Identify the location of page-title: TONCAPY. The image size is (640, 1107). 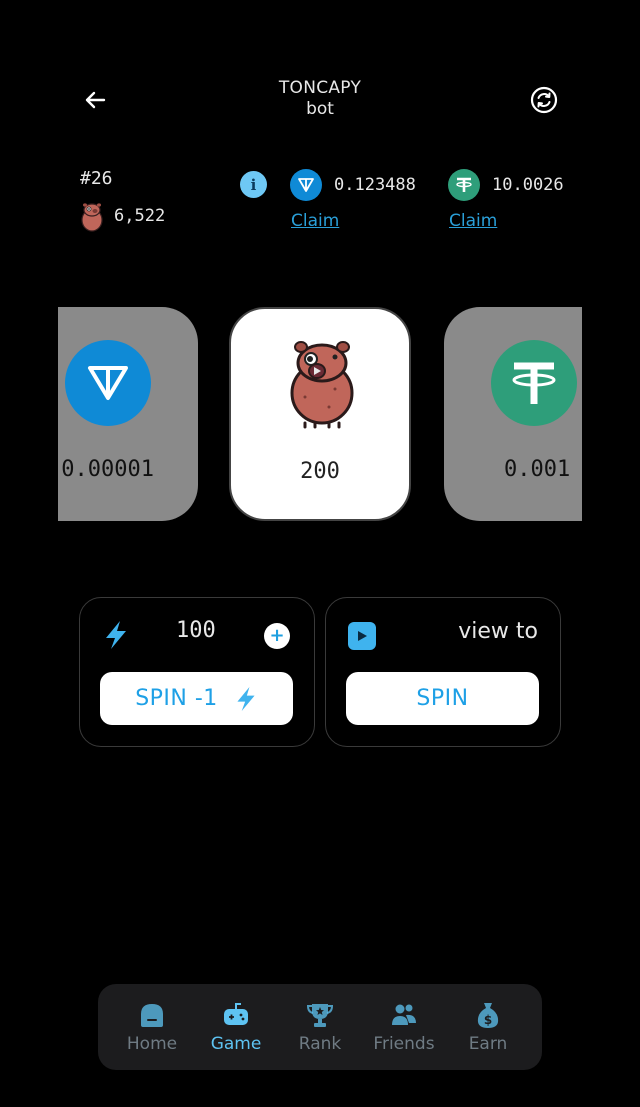
(320, 88).